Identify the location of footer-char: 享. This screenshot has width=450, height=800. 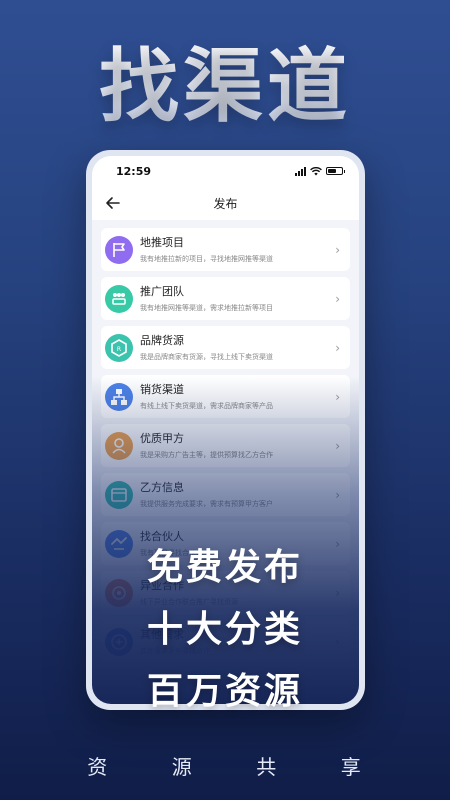
(351, 767).